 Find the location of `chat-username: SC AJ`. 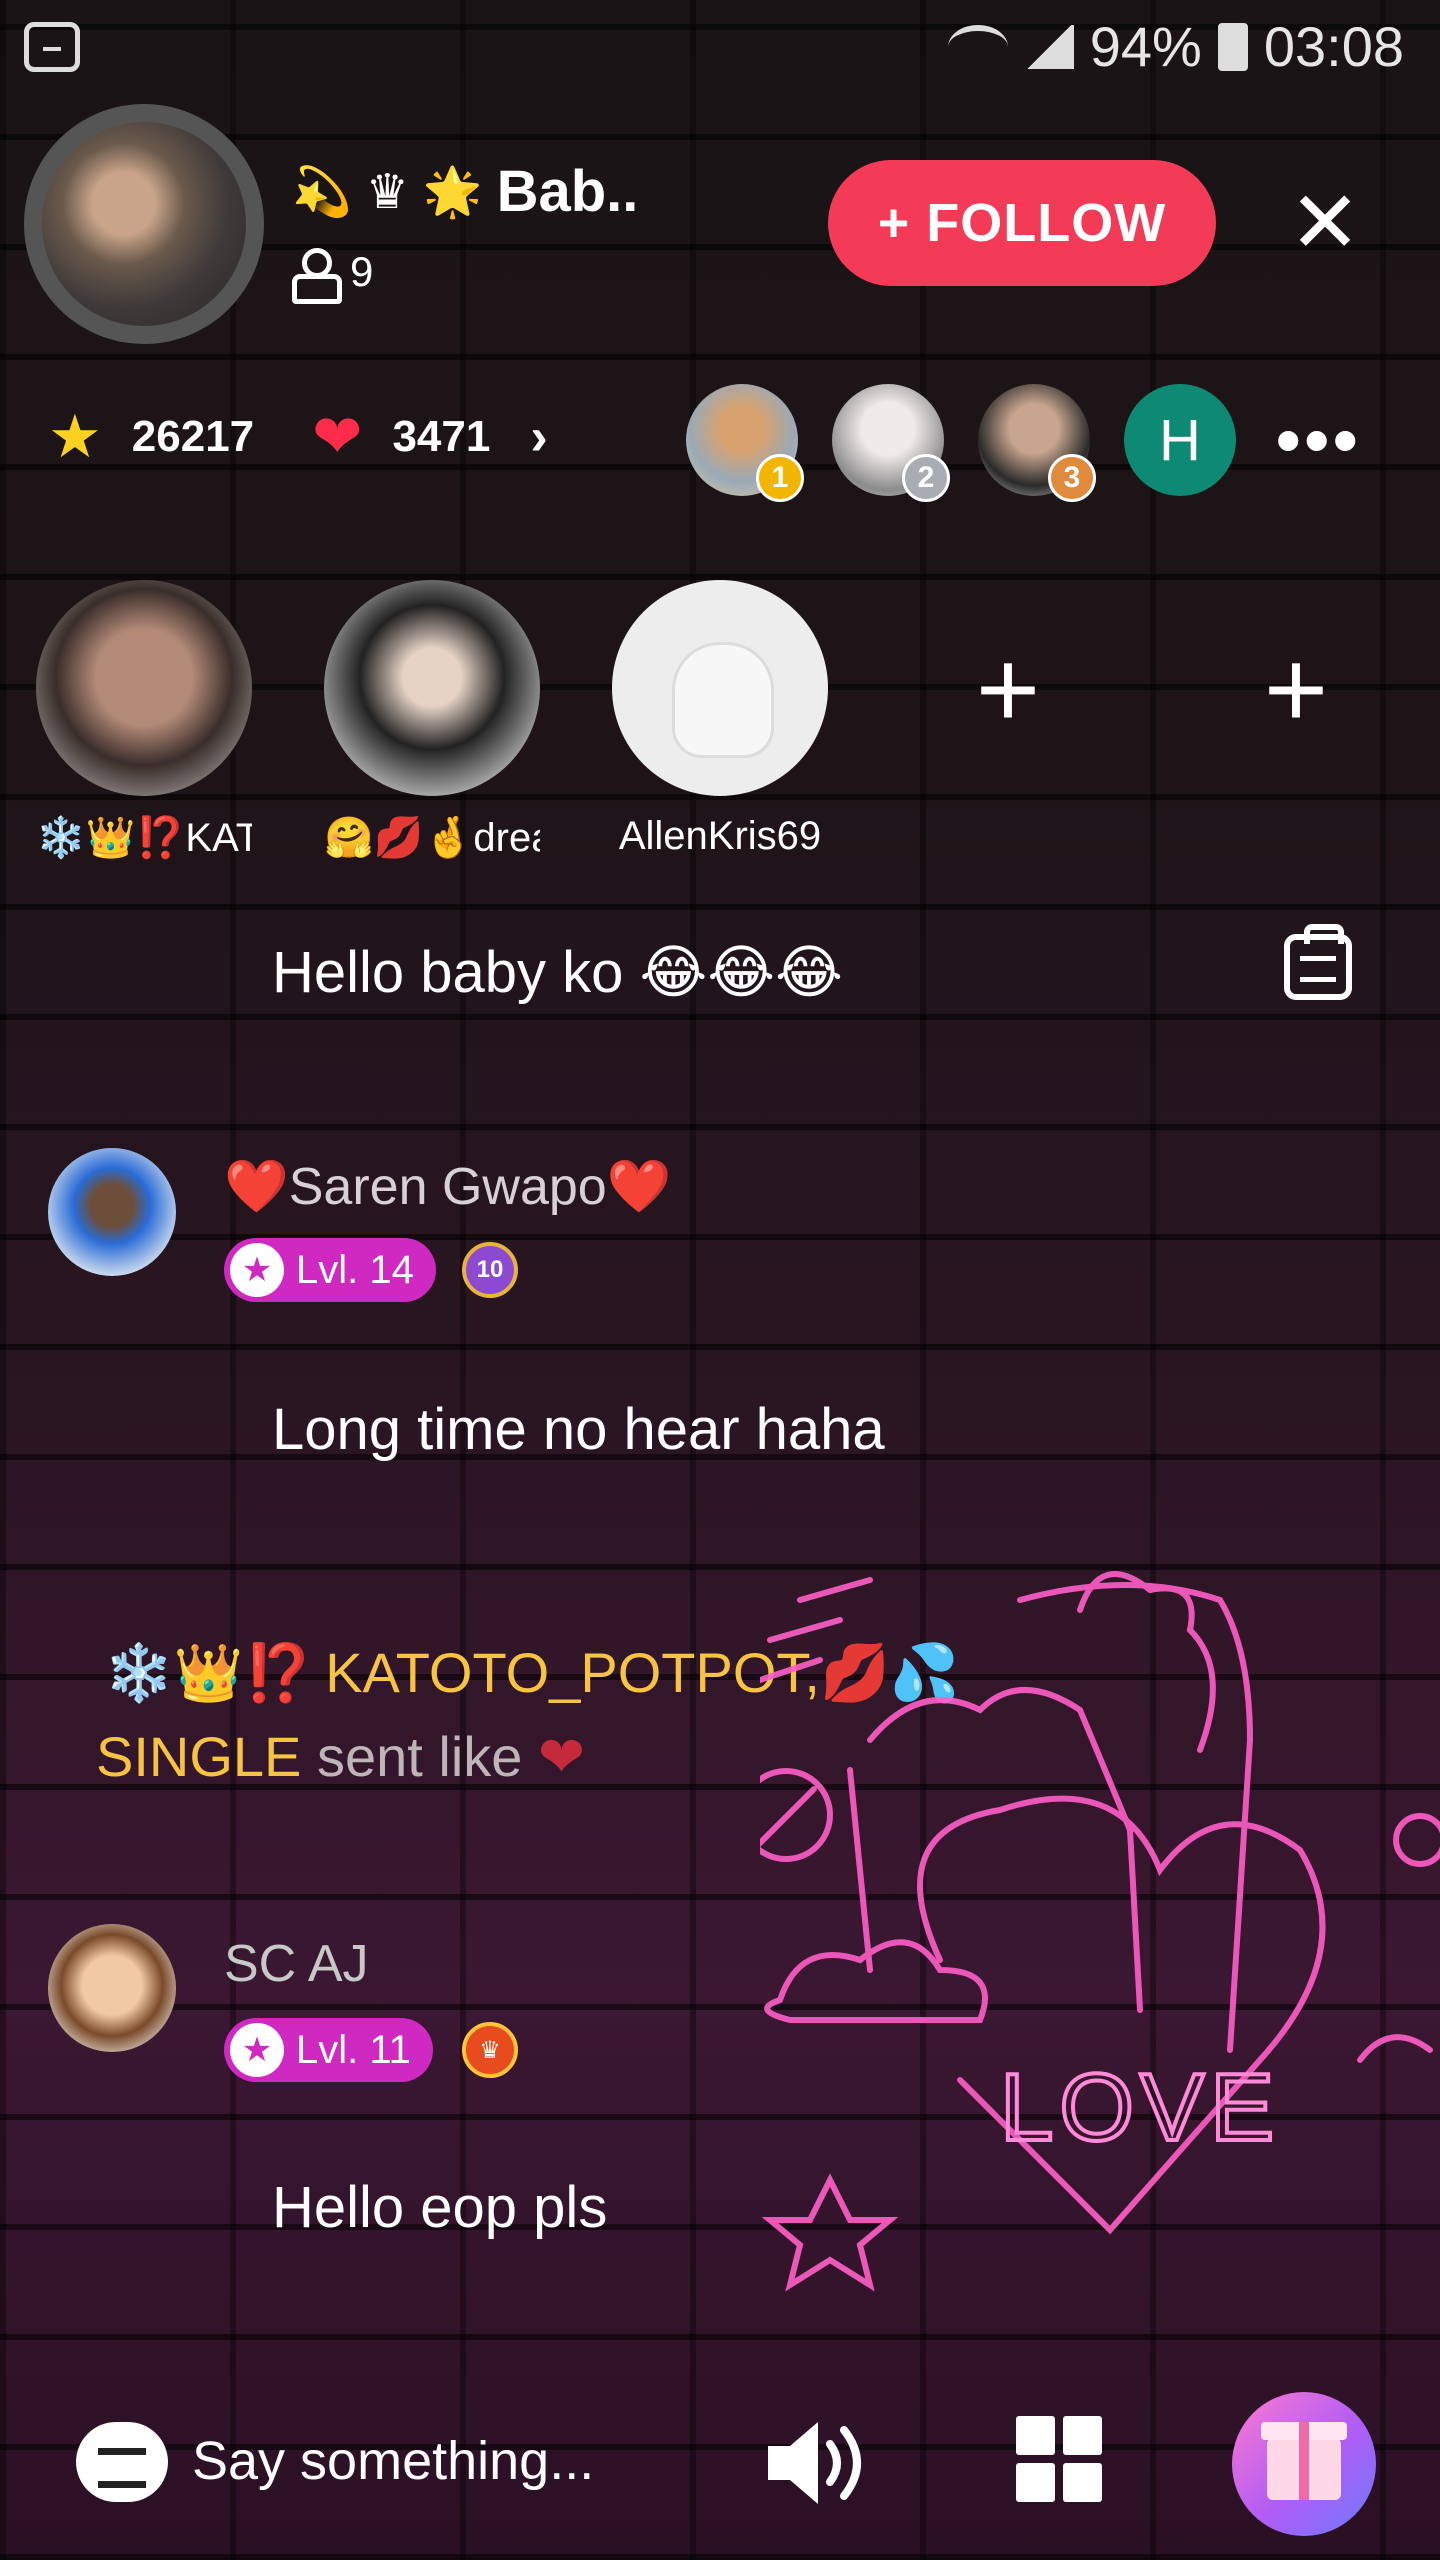

chat-username: SC AJ is located at coordinates (296, 1964).